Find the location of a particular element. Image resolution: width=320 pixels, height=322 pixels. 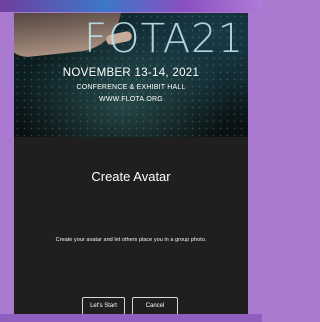

event-website: WWW.FLOTA.ORG is located at coordinates (131, 99).